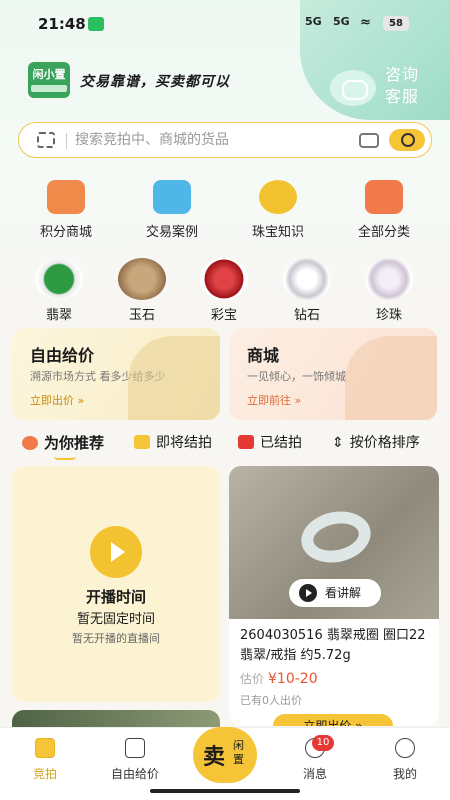  Describe the element at coordinates (238, 752) in the screenshot. I see `sell-sublabel: 闲置` at that location.